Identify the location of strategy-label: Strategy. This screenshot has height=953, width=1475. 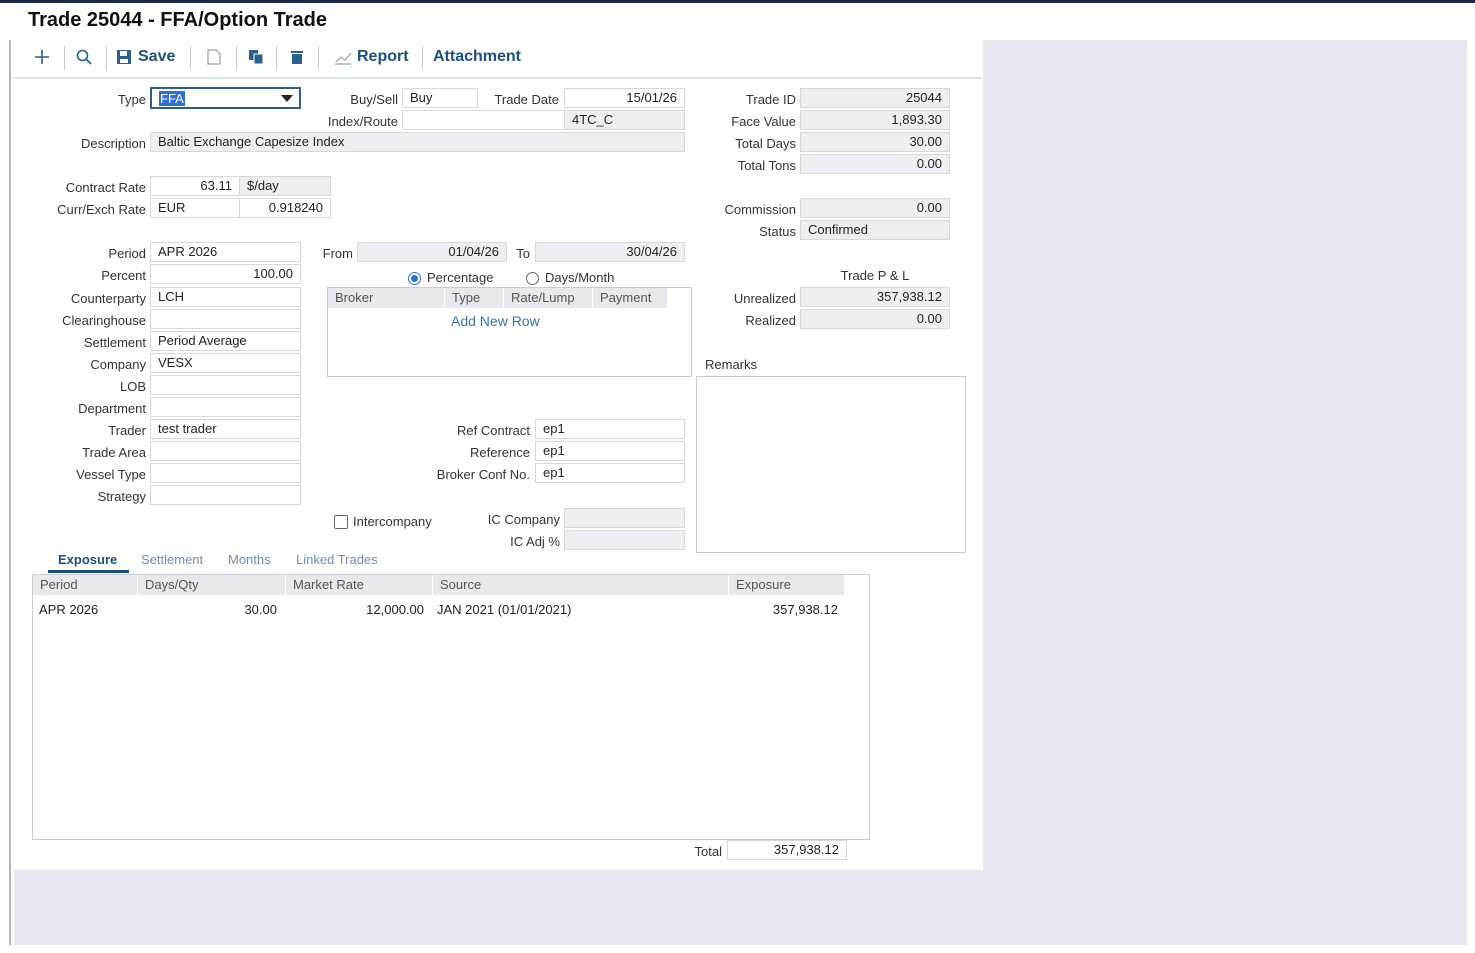
(121, 496).